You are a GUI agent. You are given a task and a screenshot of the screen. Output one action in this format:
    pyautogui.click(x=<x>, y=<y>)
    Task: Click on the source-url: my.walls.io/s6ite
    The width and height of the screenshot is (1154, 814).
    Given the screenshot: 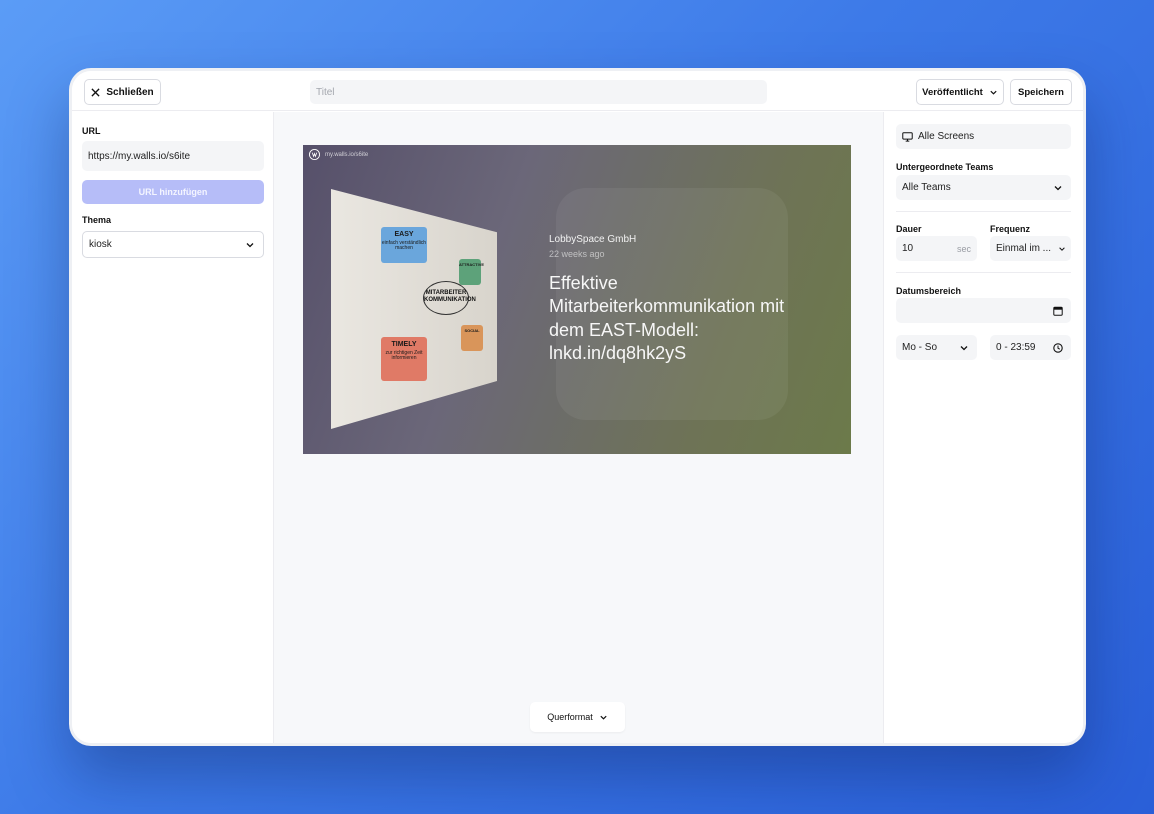 What is the action you would take?
    pyautogui.click(x=347, y=154)
    